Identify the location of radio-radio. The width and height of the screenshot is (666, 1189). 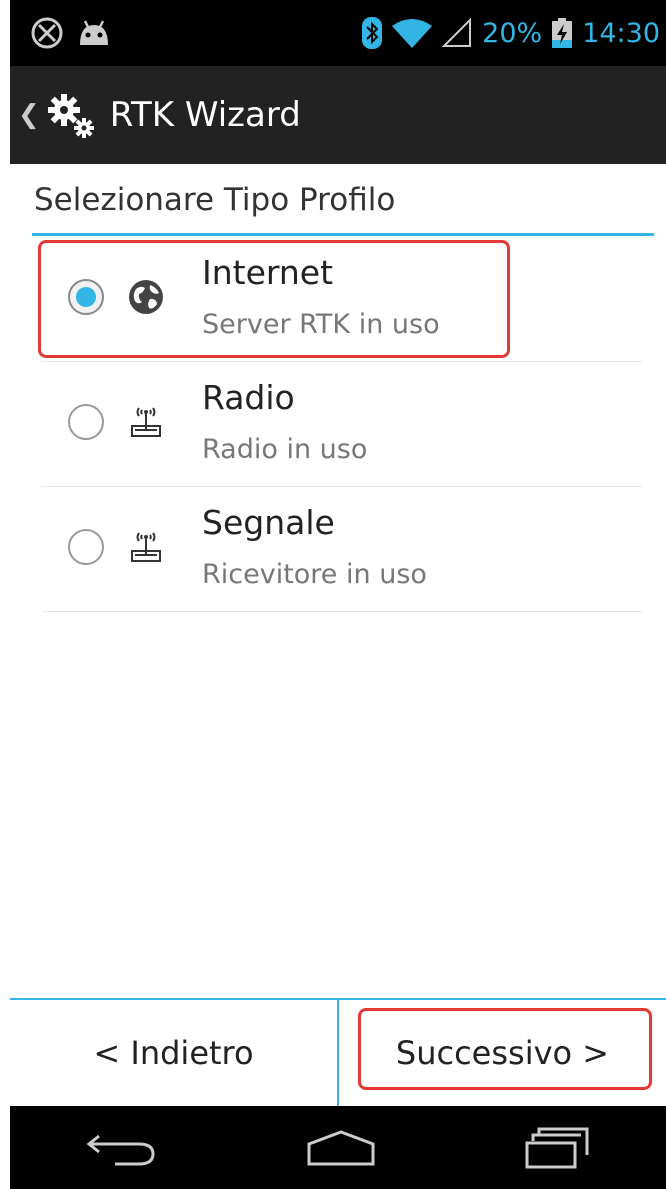
(86, 422).